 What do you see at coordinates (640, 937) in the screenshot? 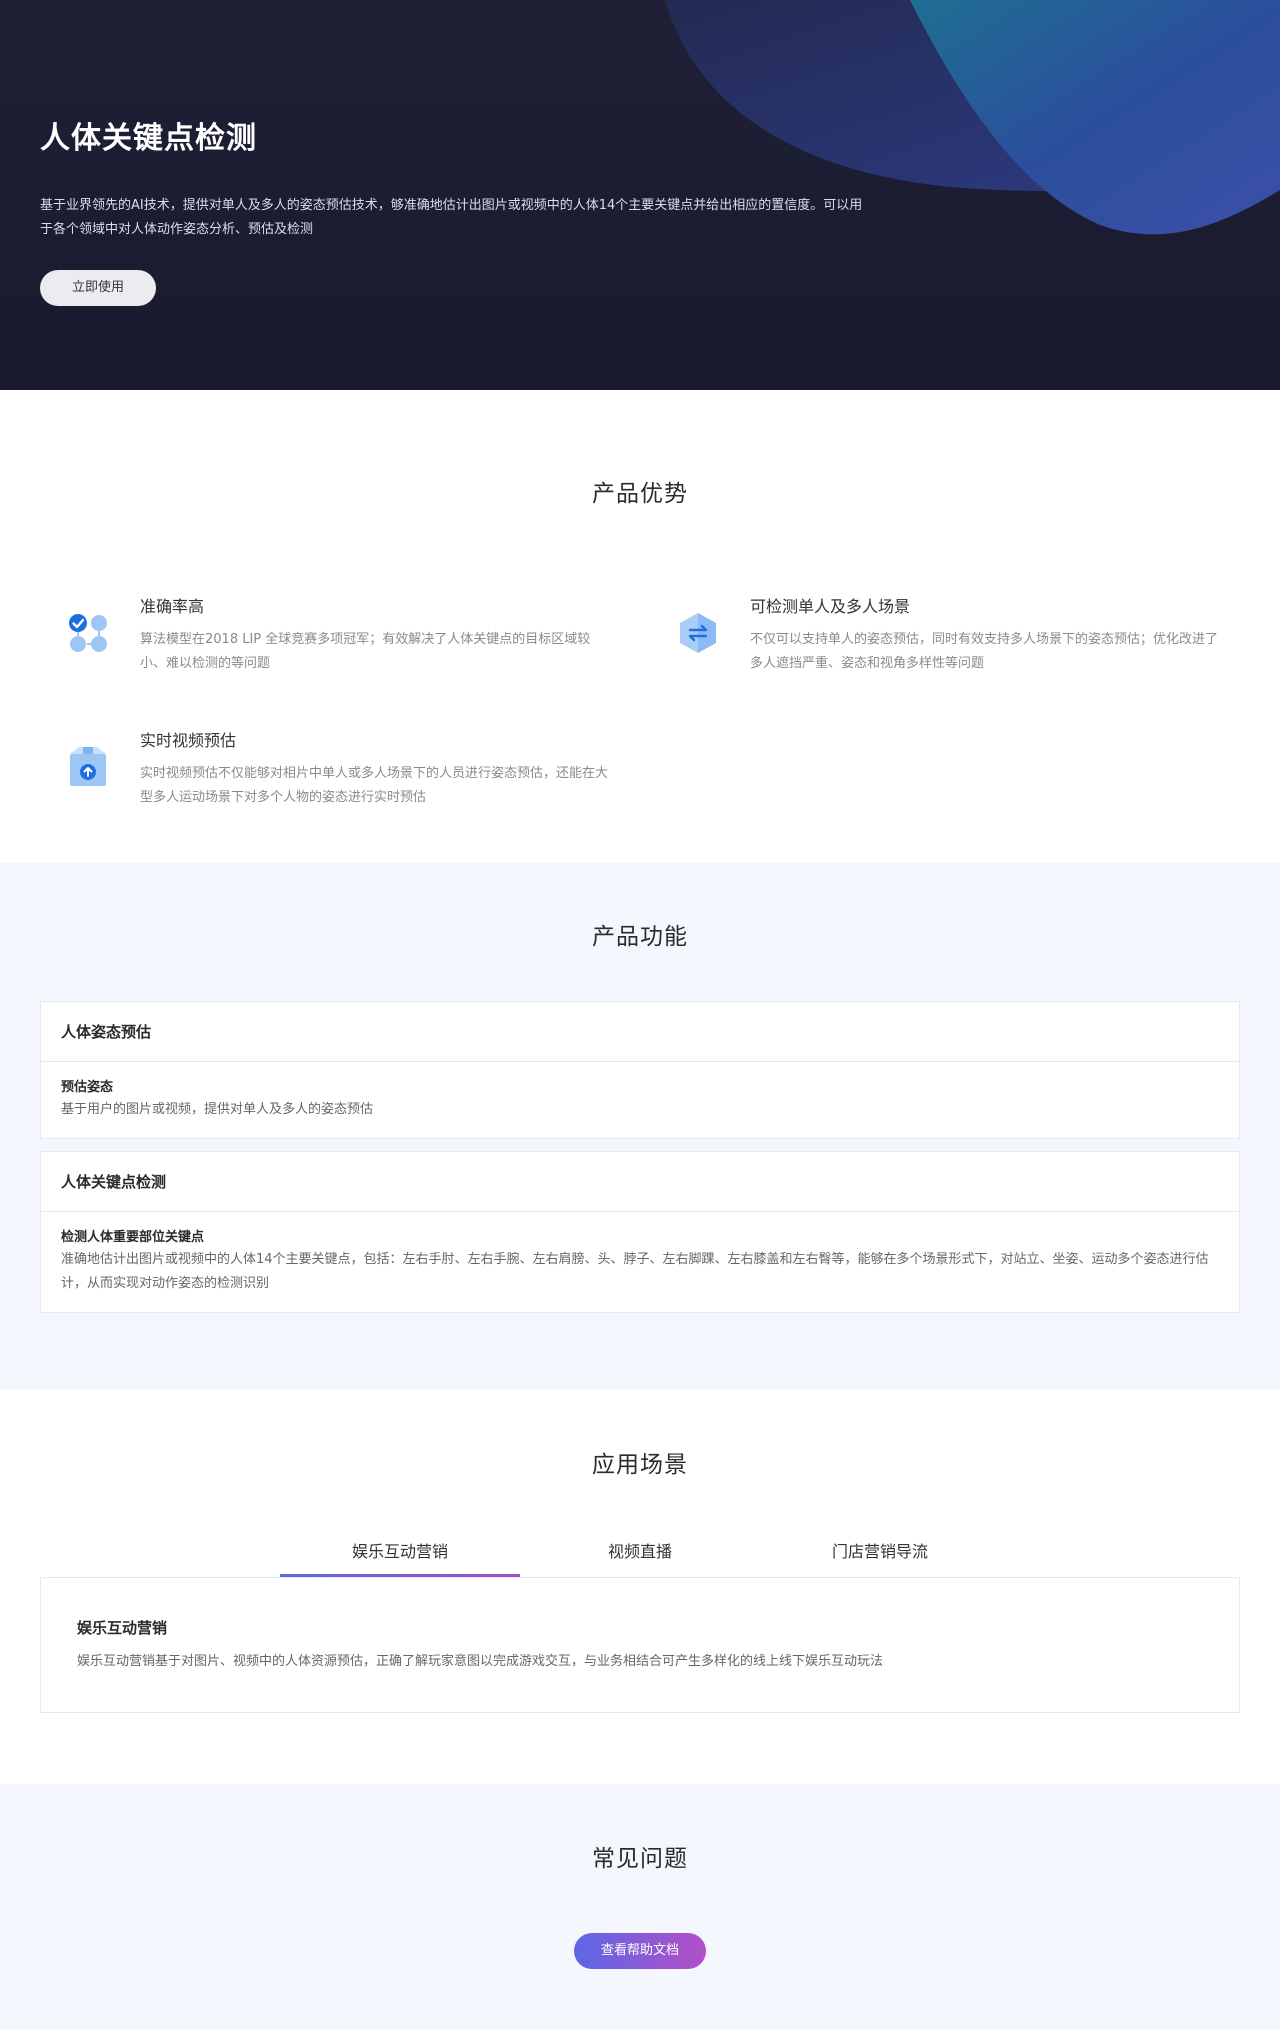
I see `functions-title: 产品功能` at bounding box center [640, 937].